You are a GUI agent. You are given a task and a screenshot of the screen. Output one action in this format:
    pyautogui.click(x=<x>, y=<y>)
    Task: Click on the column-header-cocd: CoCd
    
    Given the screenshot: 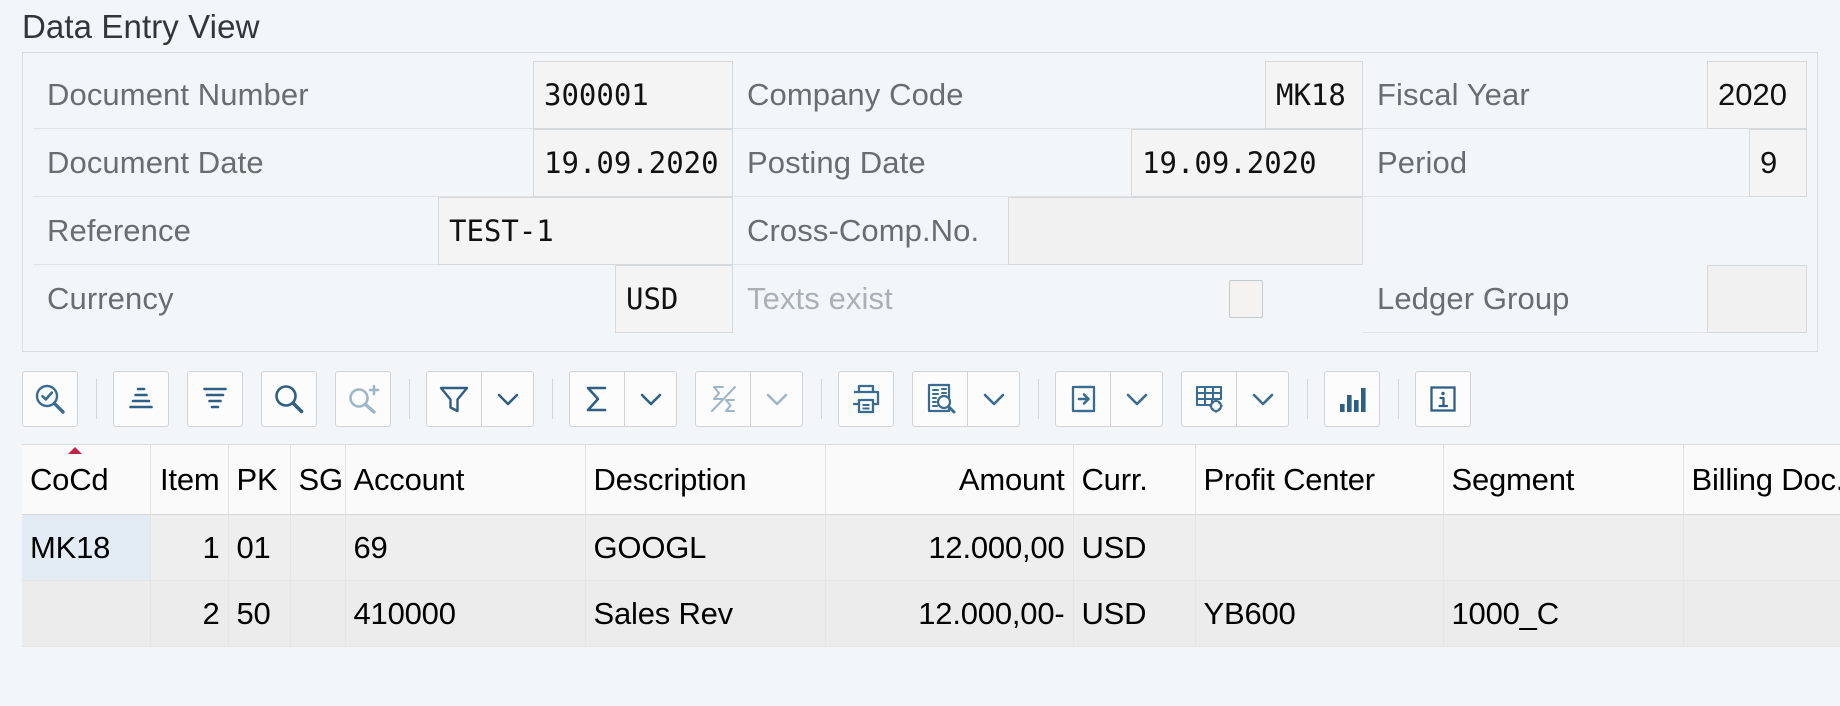 What is the action you would take?
    pyautogui.click(x=86, y=479)
    